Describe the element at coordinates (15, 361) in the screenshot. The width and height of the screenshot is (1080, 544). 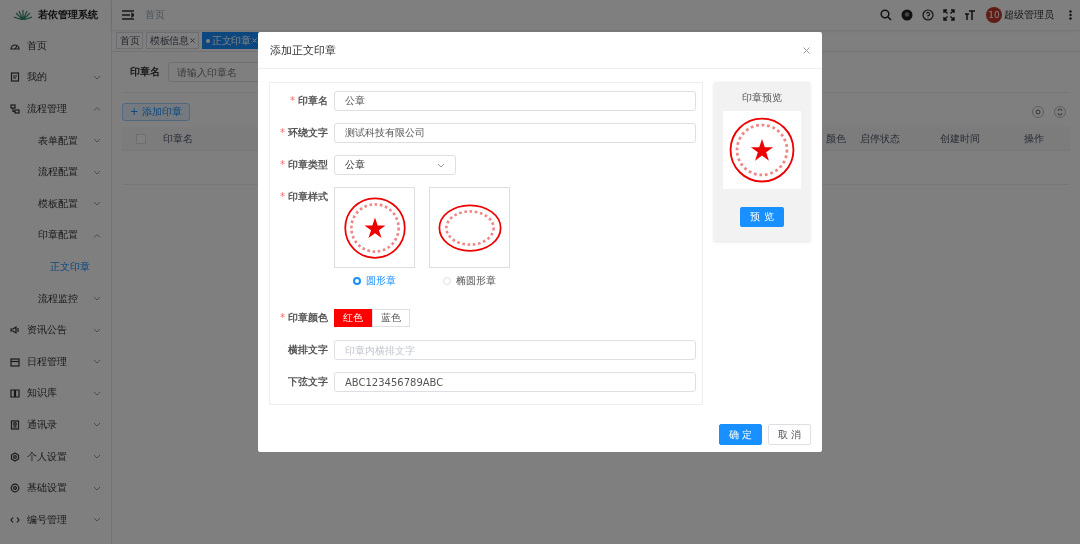
I see `calendar-icon` at that location.